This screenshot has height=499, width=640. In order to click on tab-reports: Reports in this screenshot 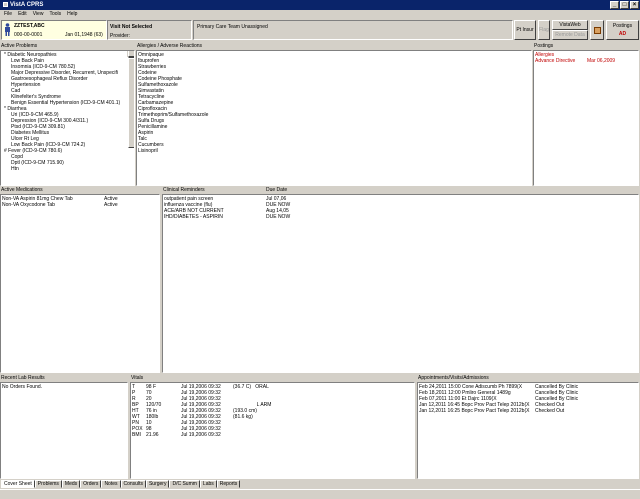, I will do `click(228, 484)`.